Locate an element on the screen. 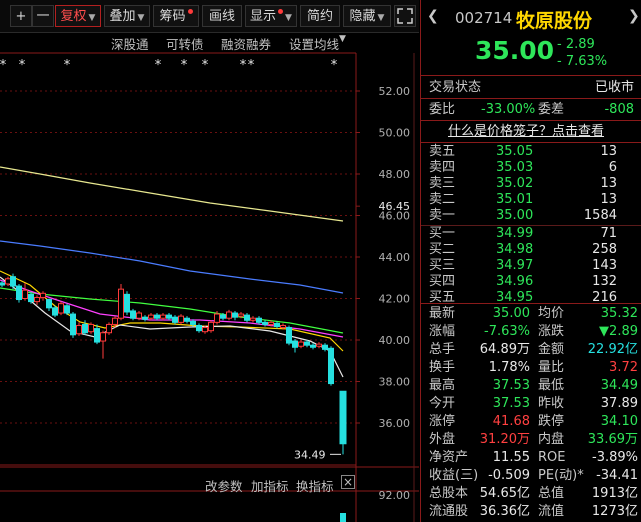 The height and width of the screenshot is (522, 641). stat-value: 11.55 is located at coordinates (511, 457).